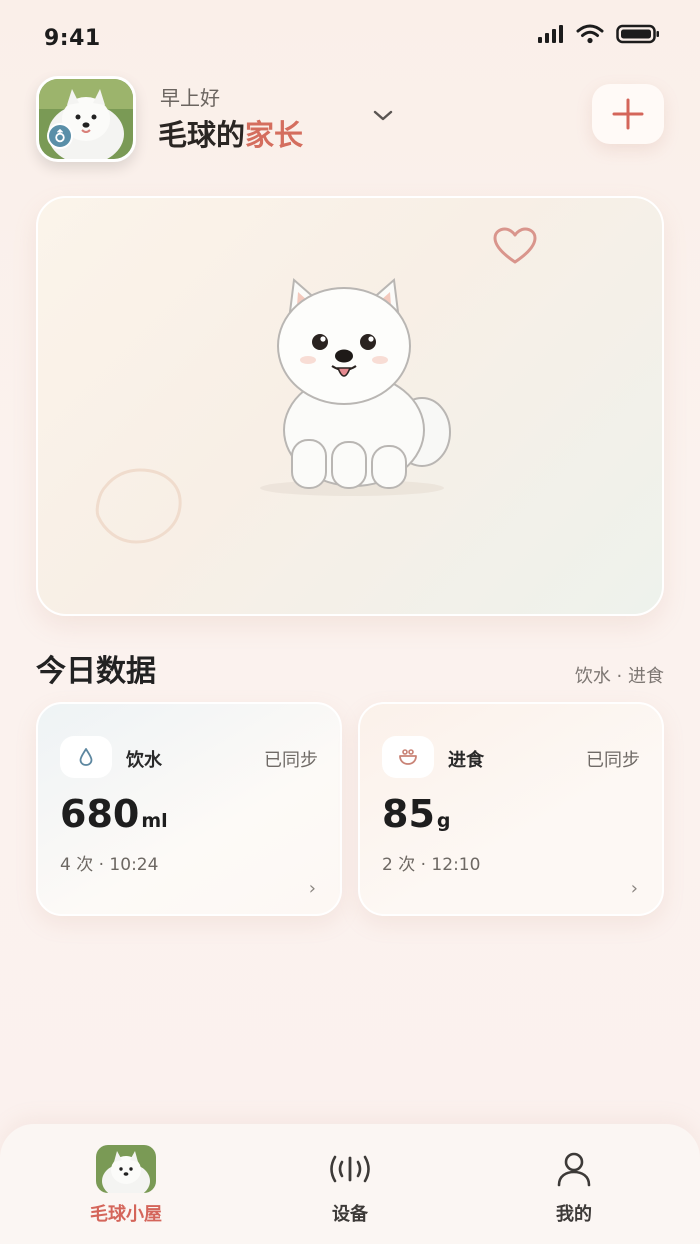 This screenshot has height=1244, width=700. I want to click on add-button, so click(628, 114).